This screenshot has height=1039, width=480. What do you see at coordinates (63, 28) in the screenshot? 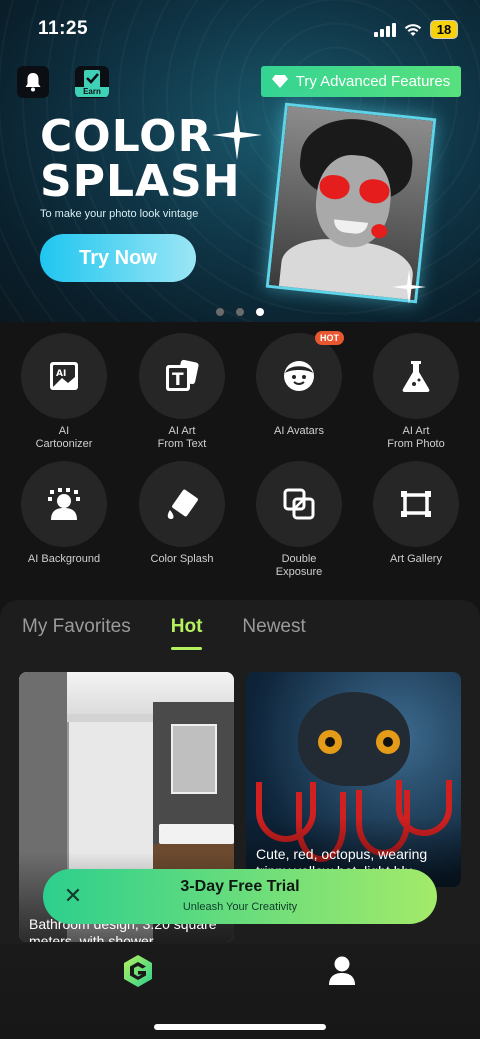
I see `status-time: 11:25` at bounding box center [63, 28].